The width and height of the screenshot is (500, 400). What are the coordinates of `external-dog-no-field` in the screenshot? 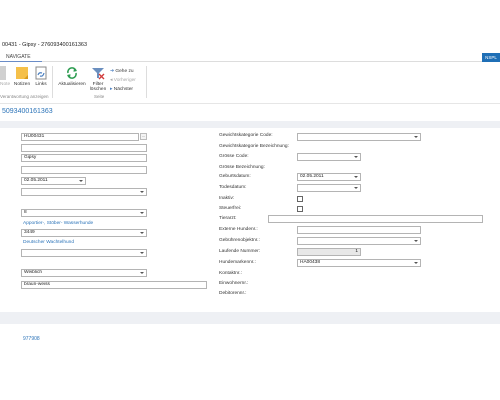 It's located at (359, 230).